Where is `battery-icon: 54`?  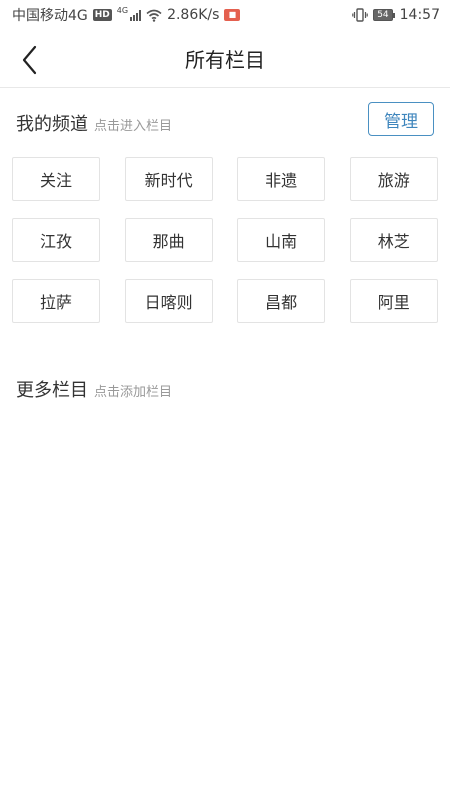
battery-icon: 54 is located at coordinates (384, 15).